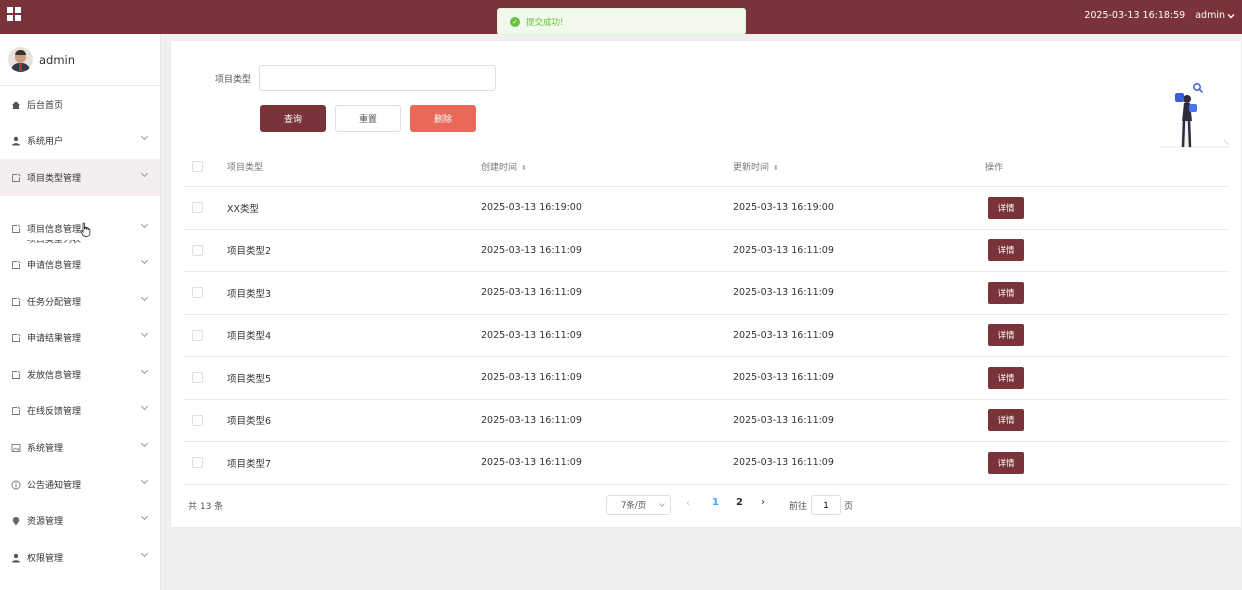 This screenshot has width=1242, height=590. Describe the element at coordinates (54, 303) in the screenshot. I see `sidebar-item-label: 任务分配管理` at that location.